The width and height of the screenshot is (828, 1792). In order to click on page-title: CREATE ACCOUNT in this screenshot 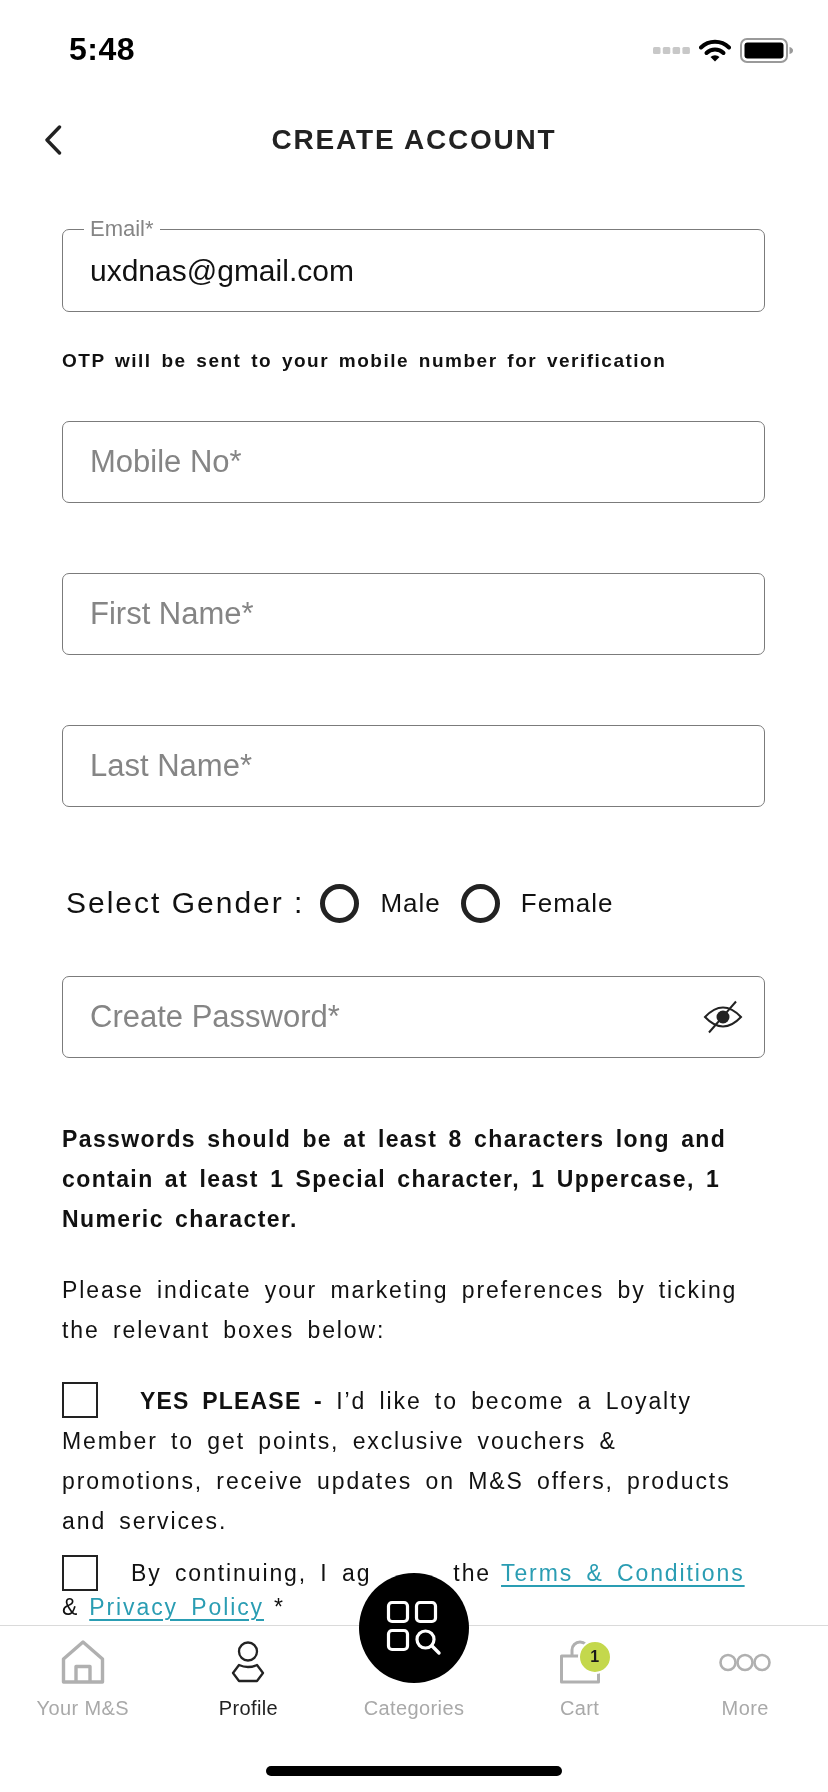, I will do `click(414, 140)`.